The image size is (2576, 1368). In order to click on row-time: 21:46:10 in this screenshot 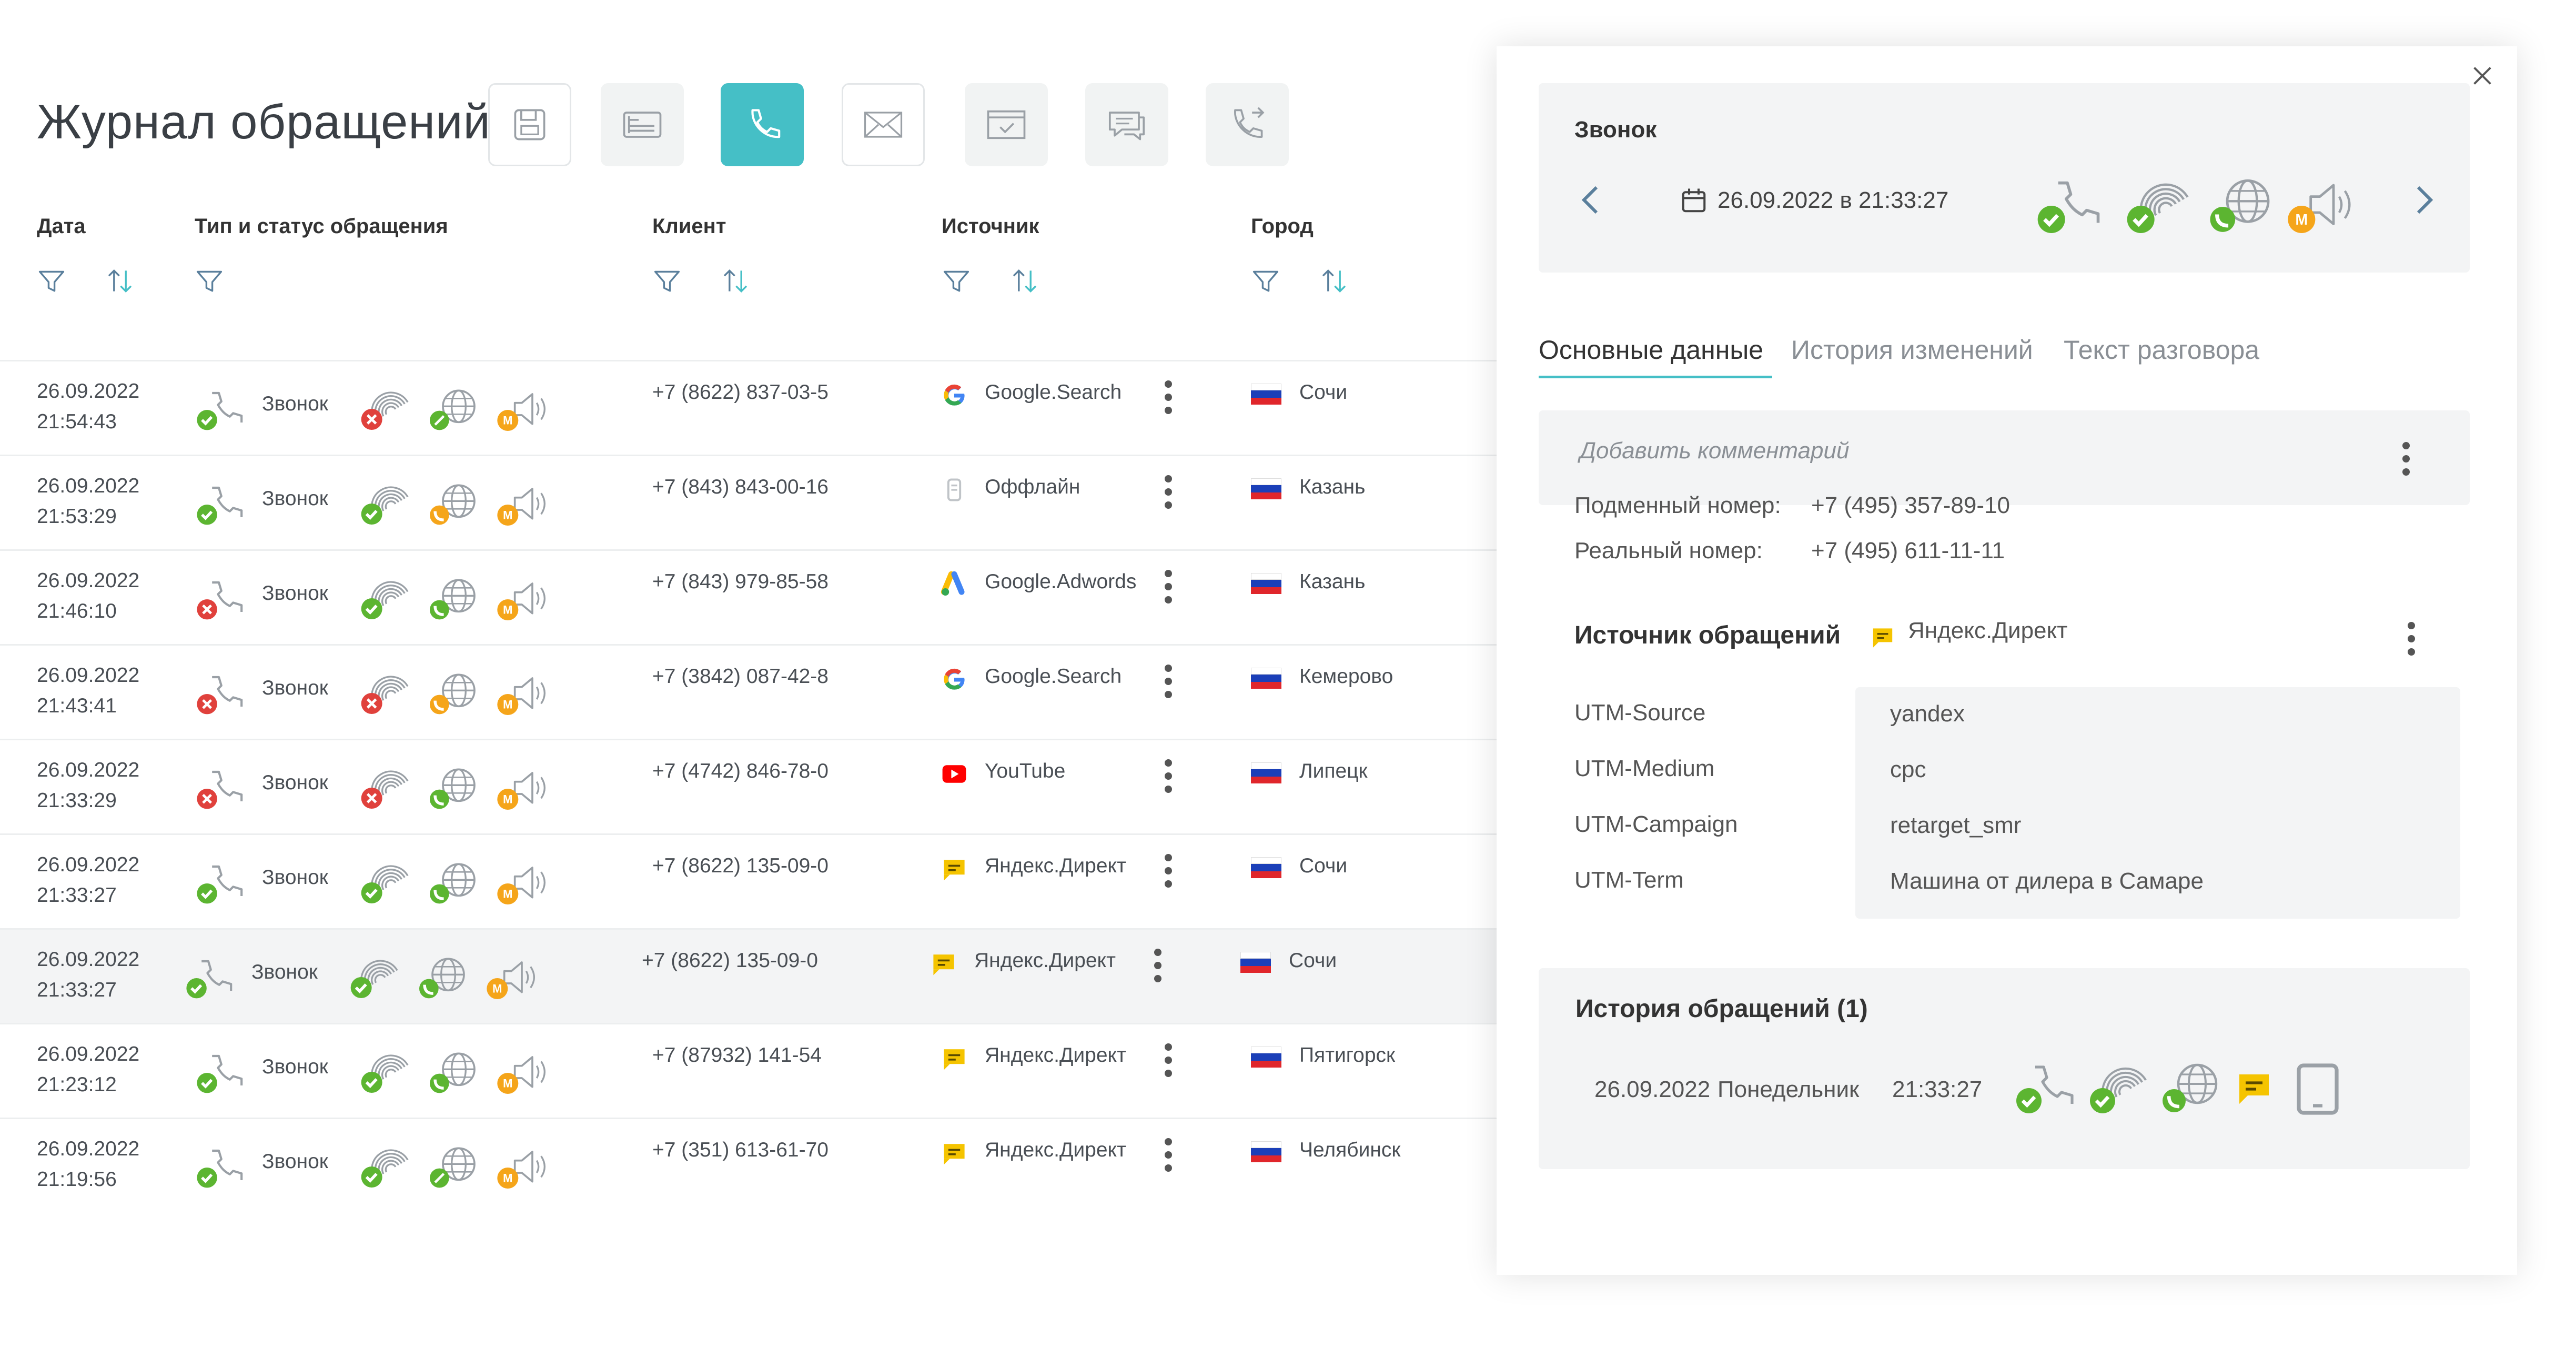, I will do `click(77, 611)`.